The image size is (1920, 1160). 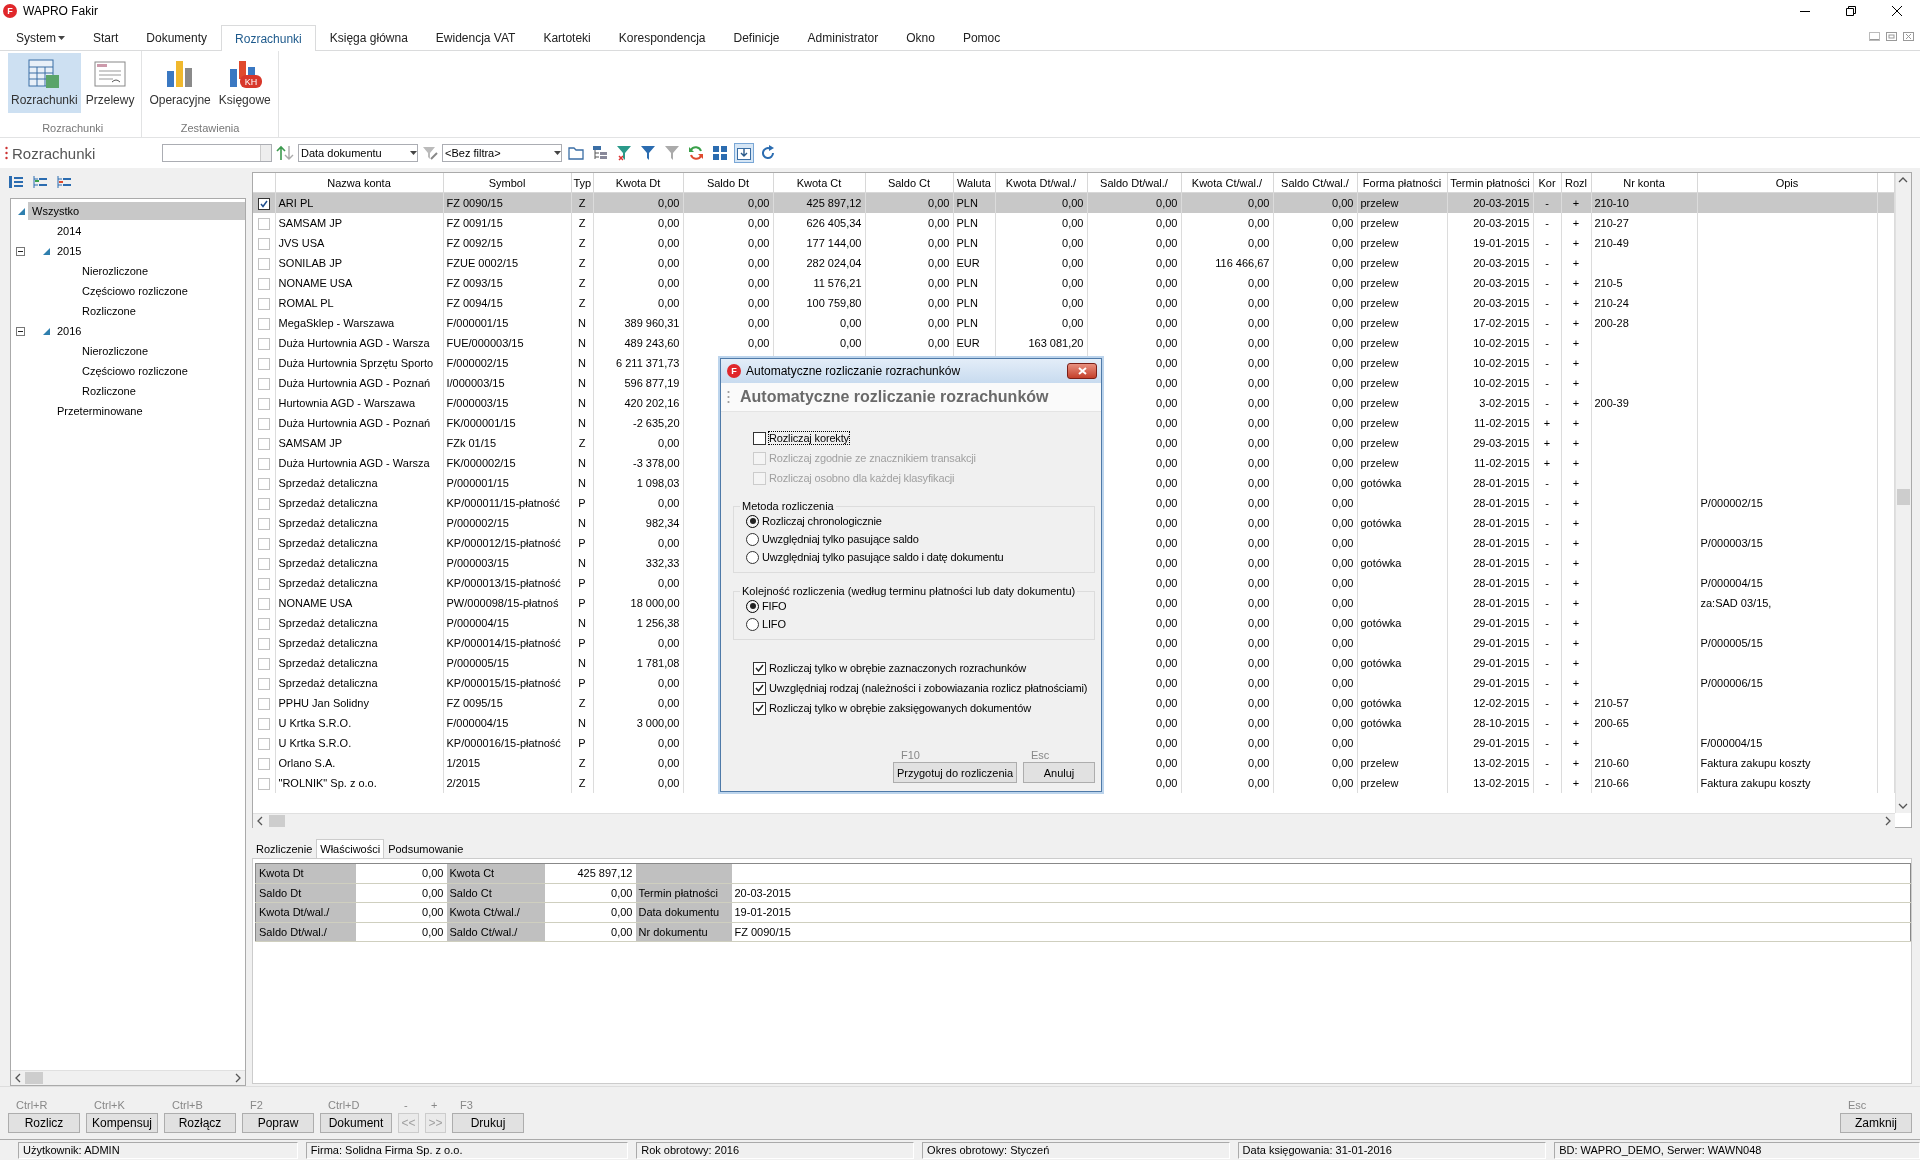 What do you see at coordinates (177, 37) in the screenshot?
I see `menu-tab: Dokumenty` at bounding box center [177, 37].